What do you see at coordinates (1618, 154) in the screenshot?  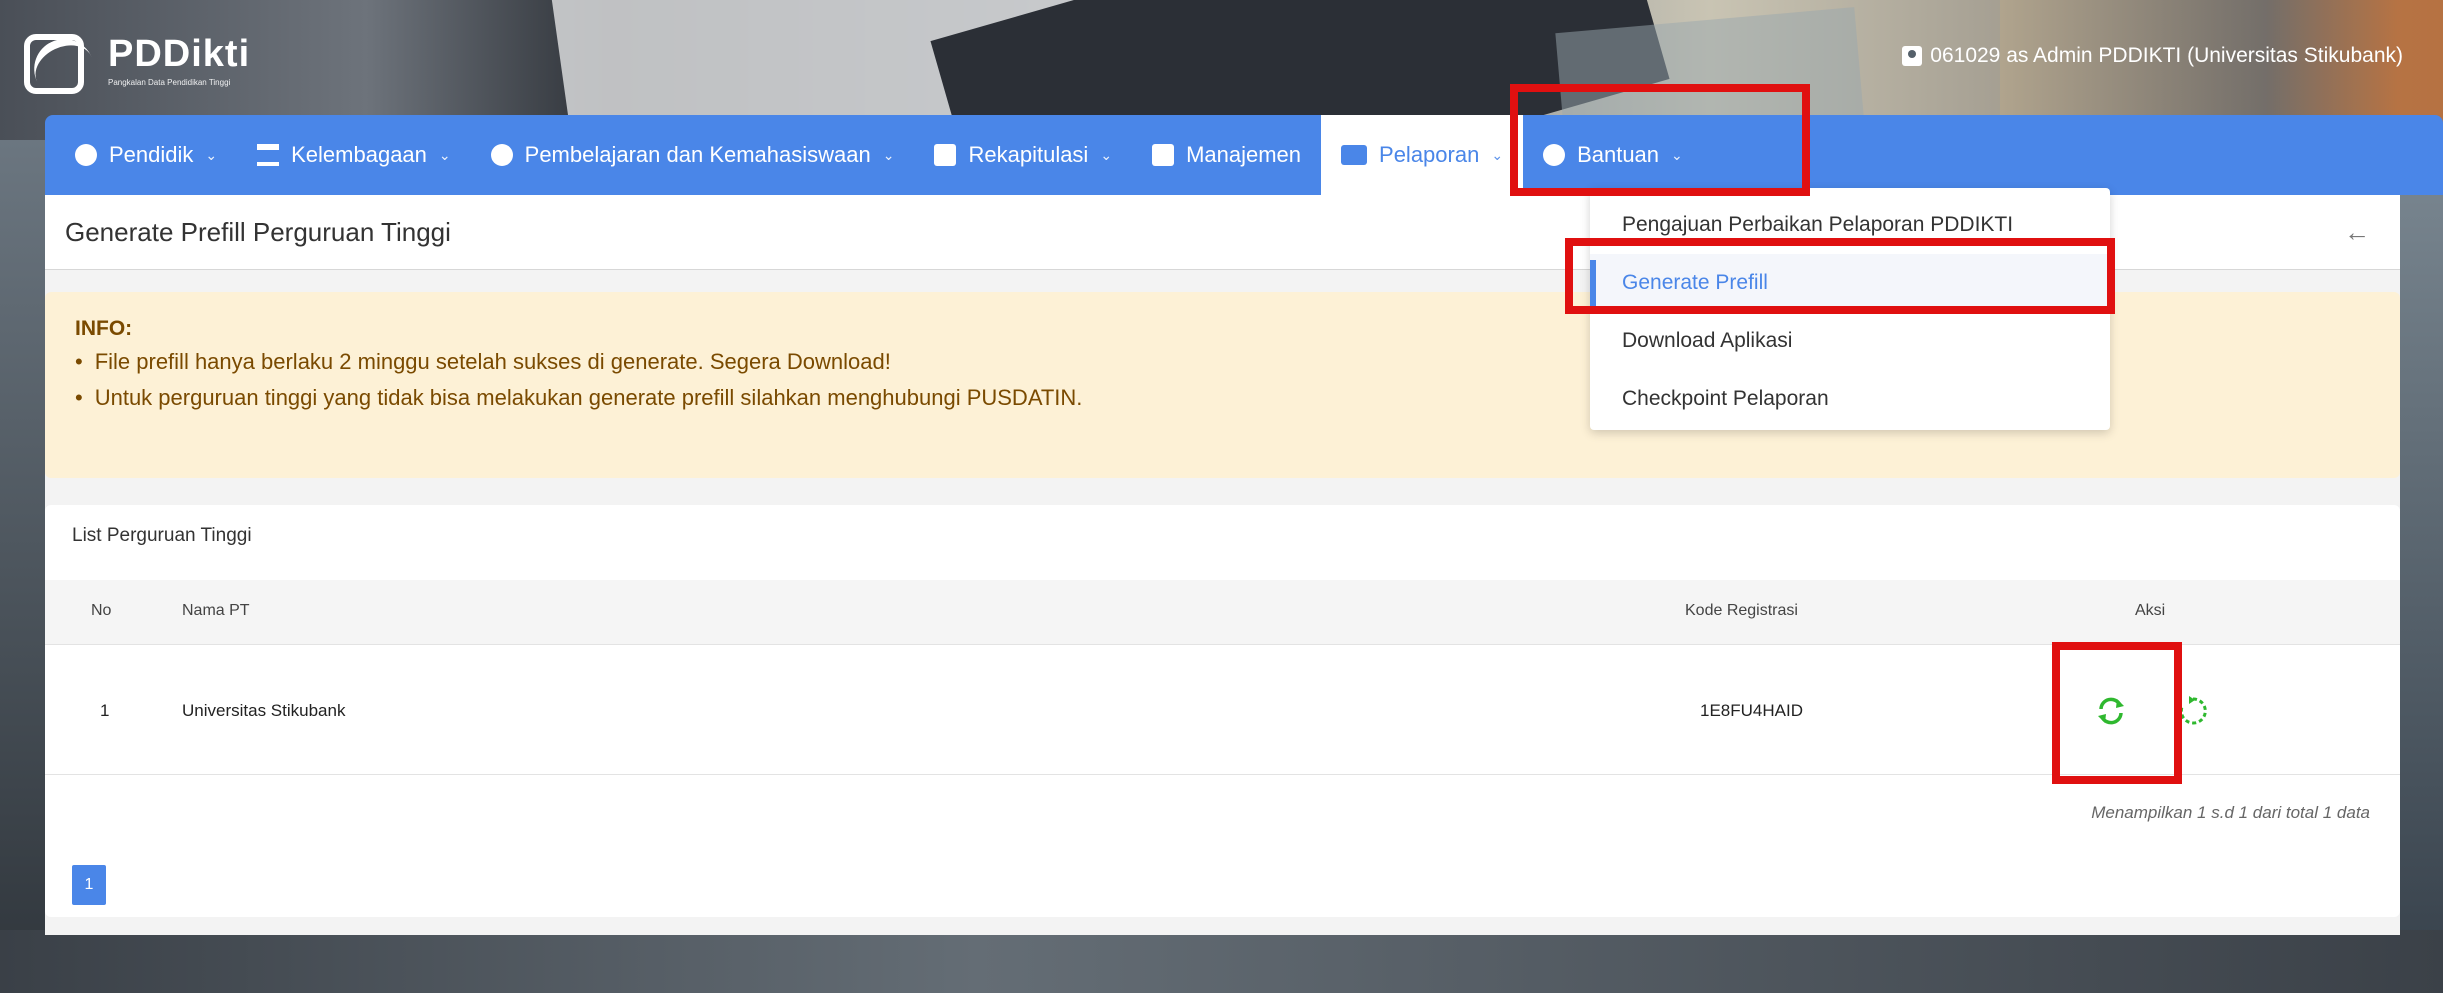 I see `nav-label: Bantuan` at bounding box center [1618, 154].